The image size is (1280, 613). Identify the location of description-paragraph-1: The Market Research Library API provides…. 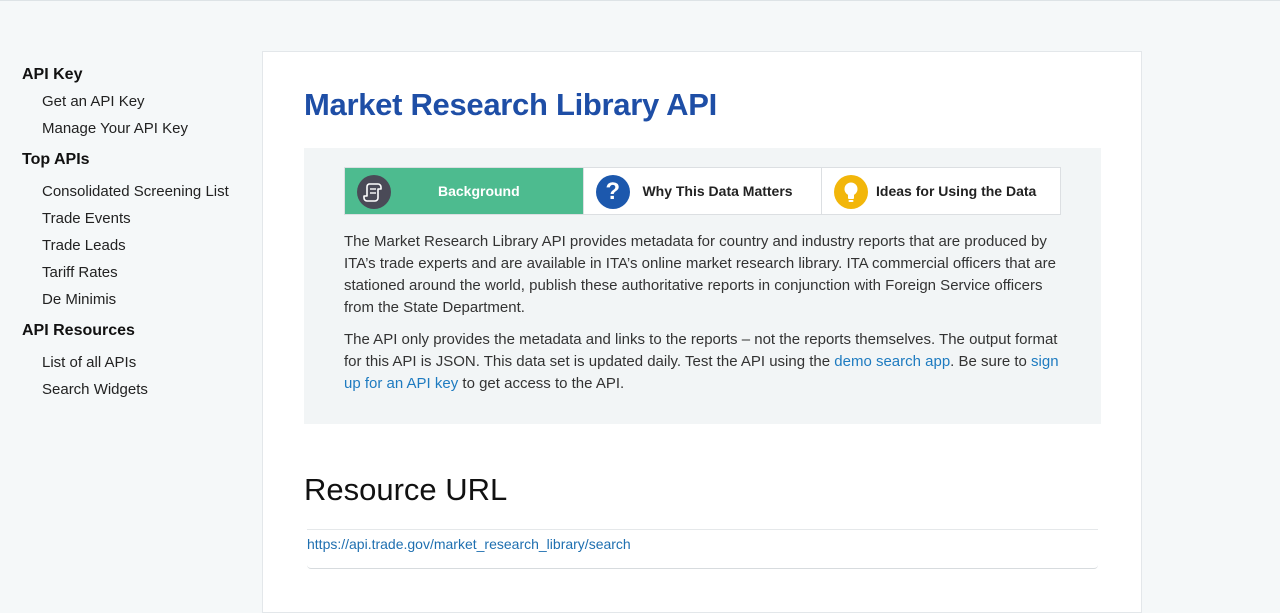
(700, 274).